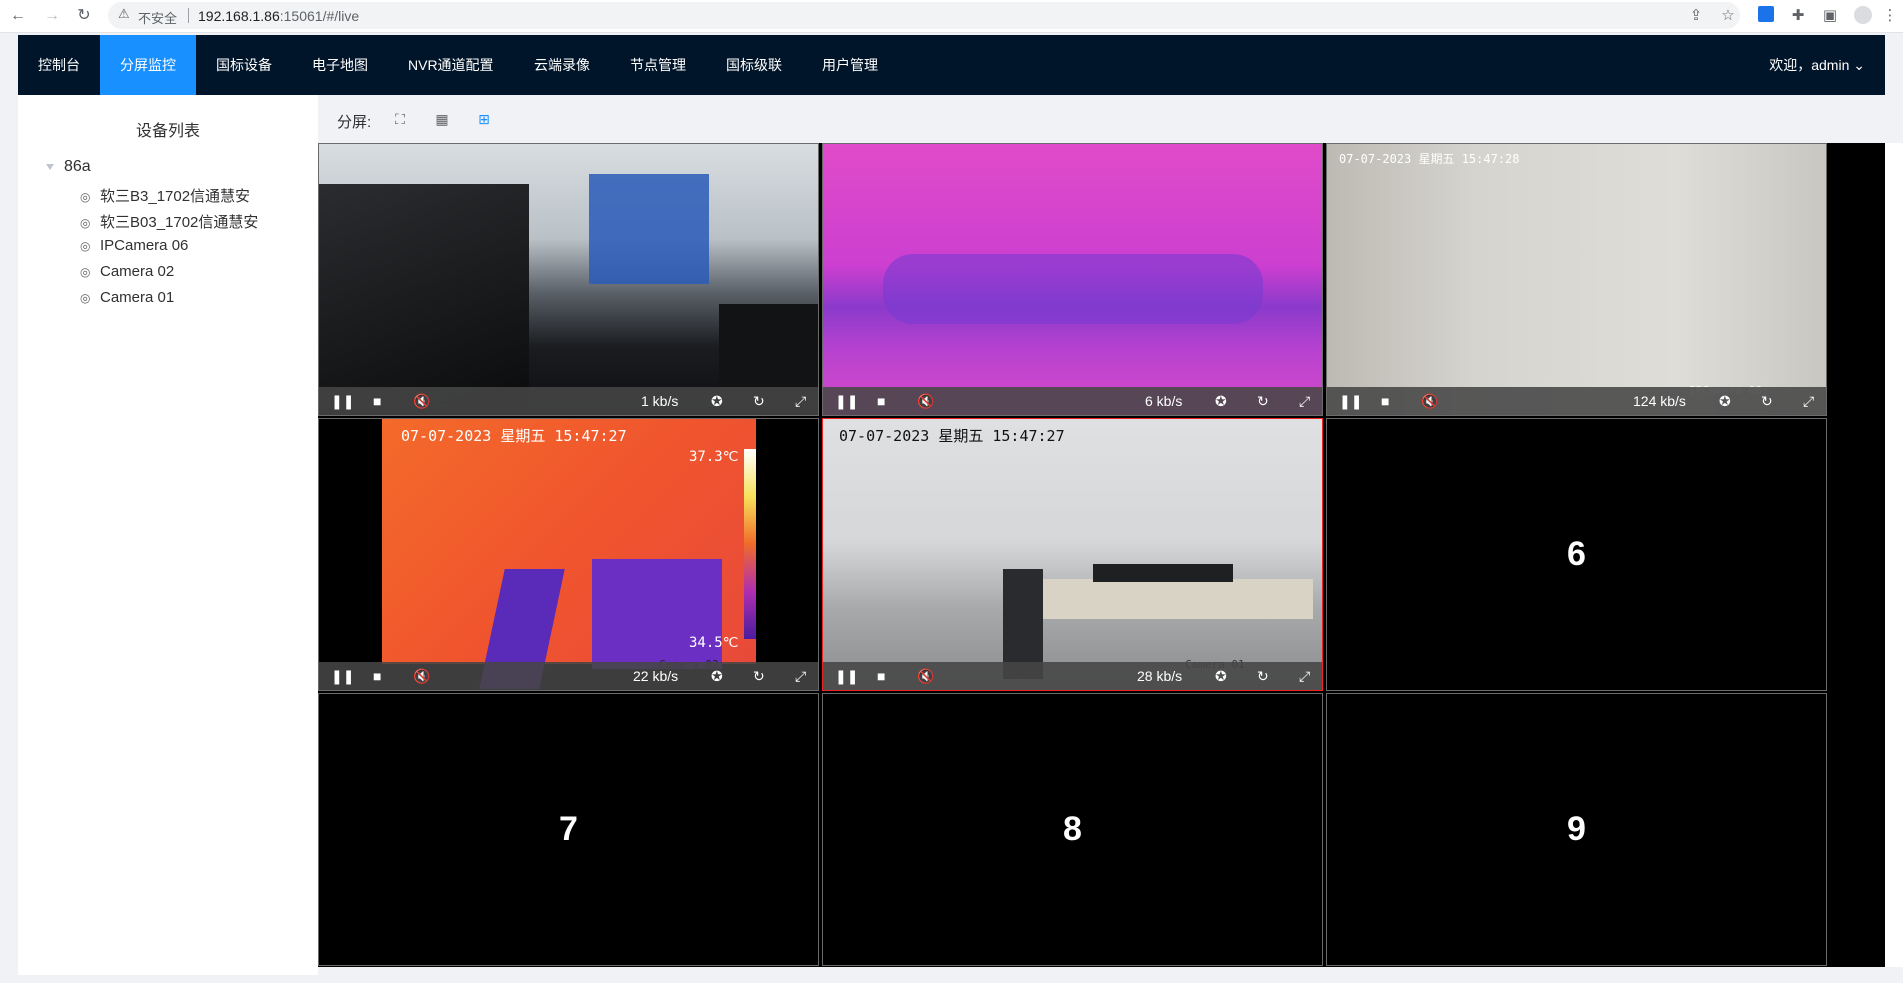  Describe the element at coordinates (169, 221) in the screenshot. I see `tree-device-item: ◎ 软三B03_1702信通慧安` at that location.